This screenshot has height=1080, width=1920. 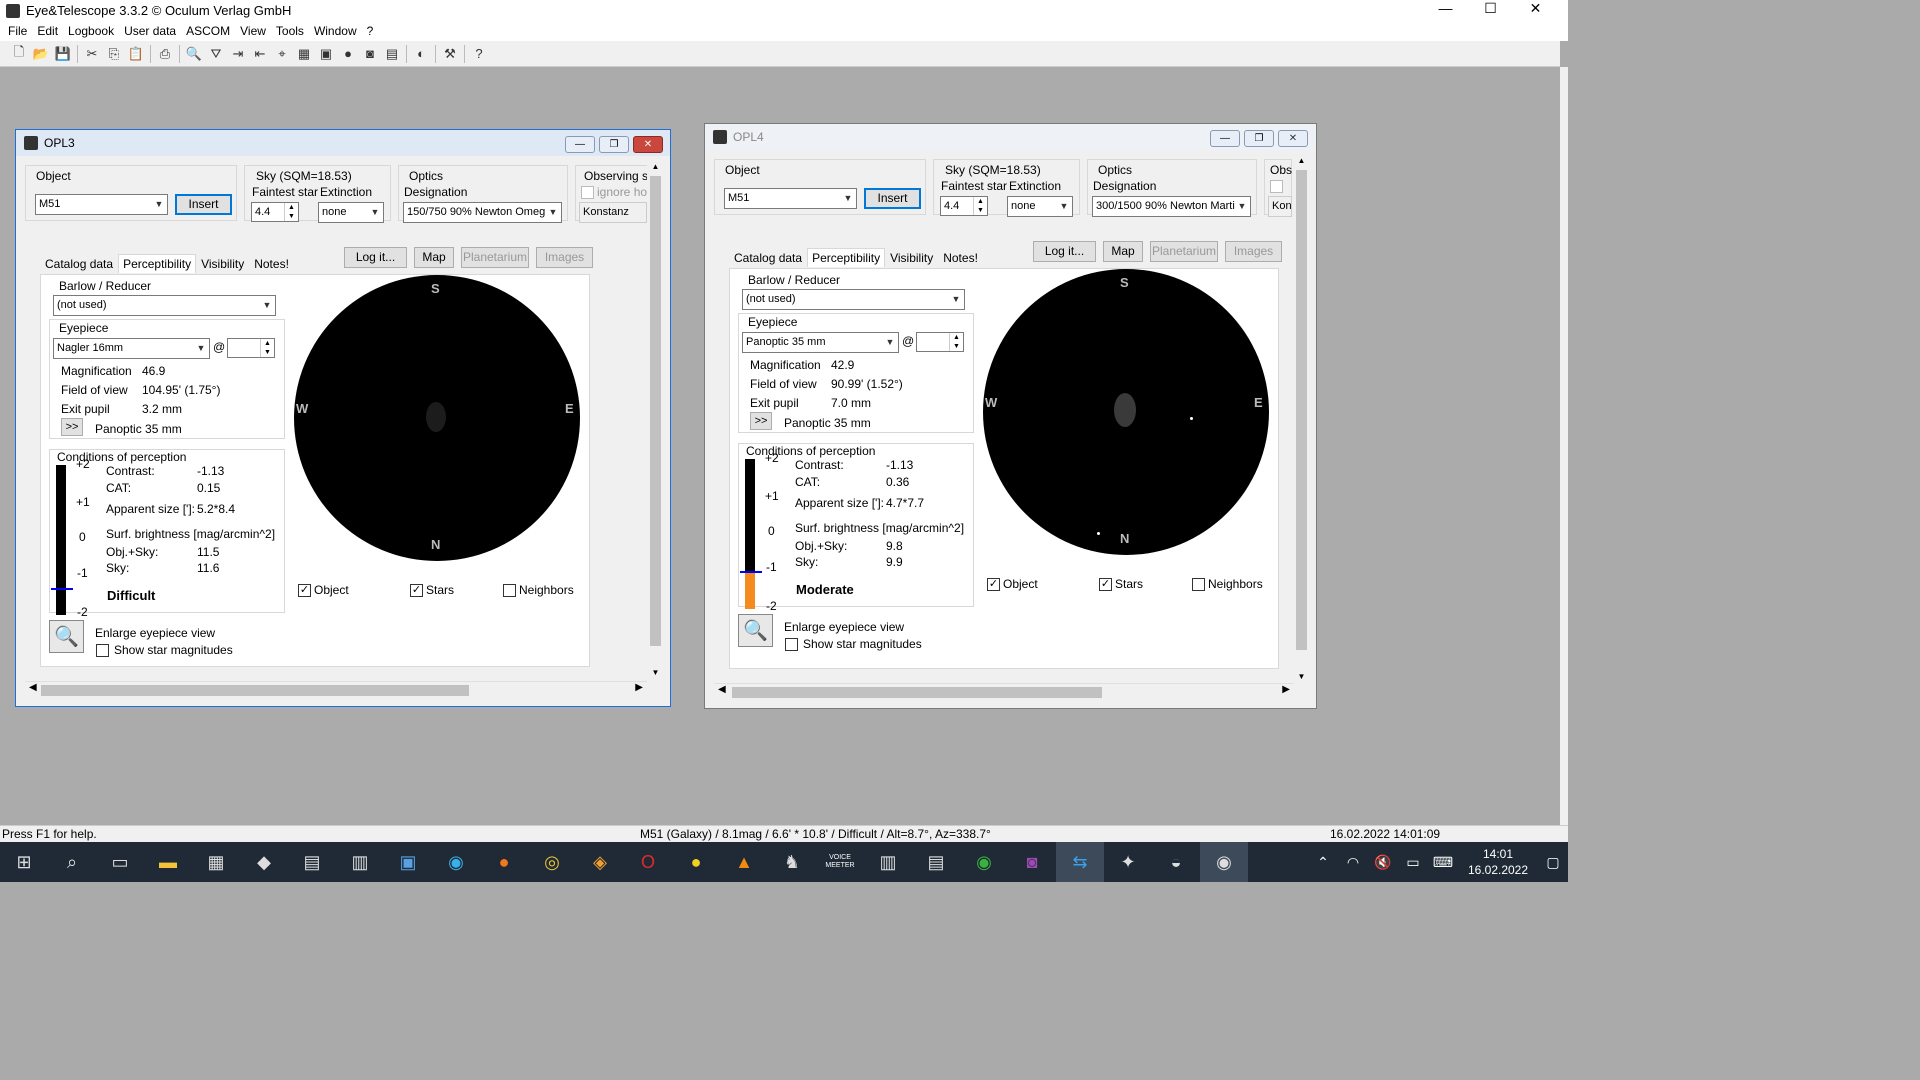 I want to click on site-field: Kon, so click(x=1280, y=206).